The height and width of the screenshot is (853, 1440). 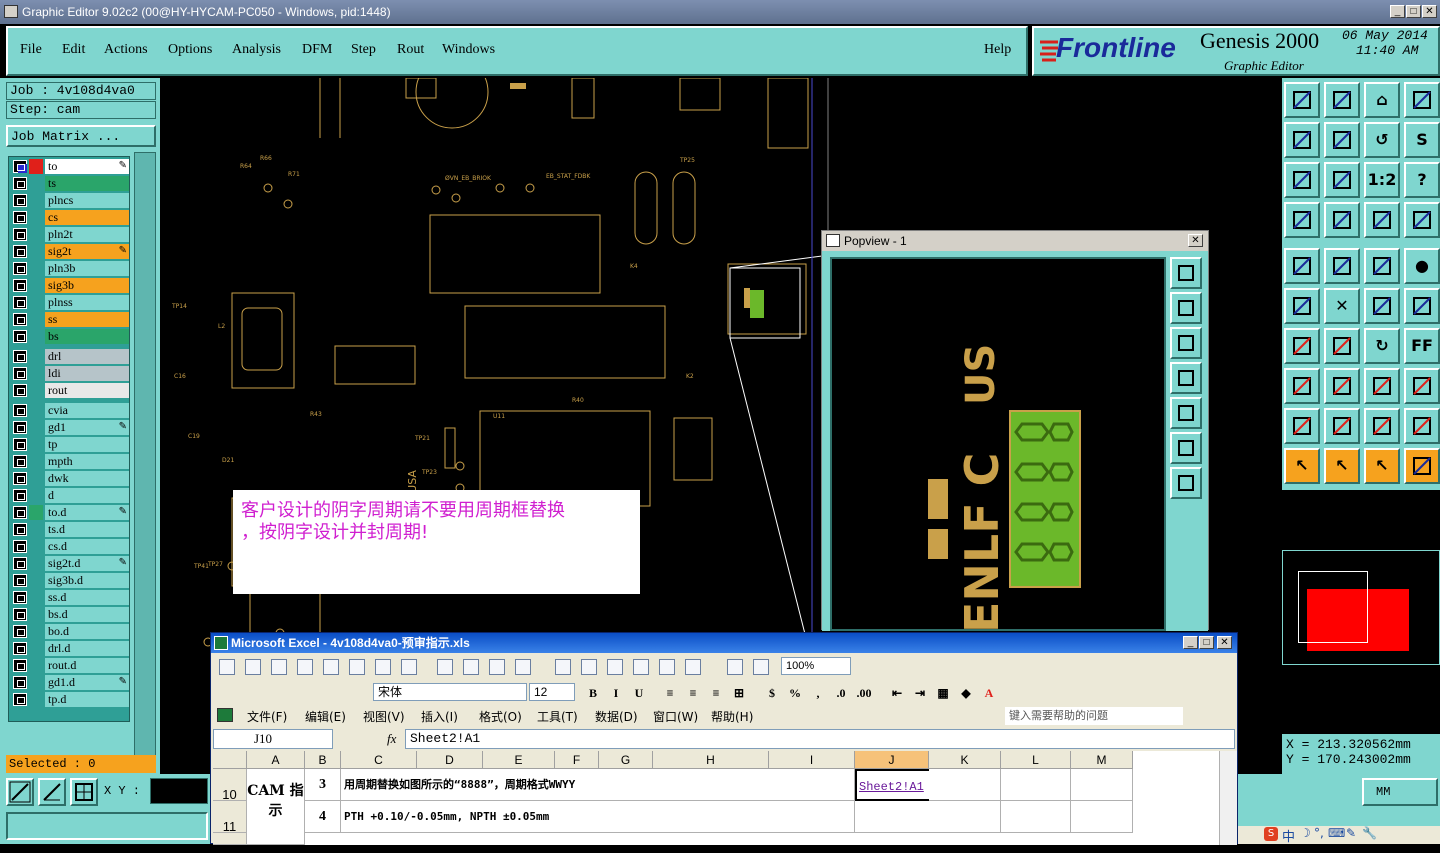 I want to click on column-header: M, so click(x=1102, y=760).